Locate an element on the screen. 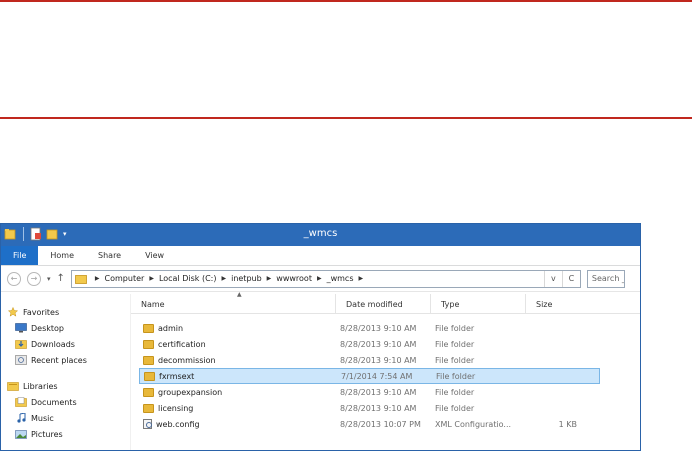 This screenshot has height=451, width=692. search-input: Search _ is located at coordinates (605, 278).